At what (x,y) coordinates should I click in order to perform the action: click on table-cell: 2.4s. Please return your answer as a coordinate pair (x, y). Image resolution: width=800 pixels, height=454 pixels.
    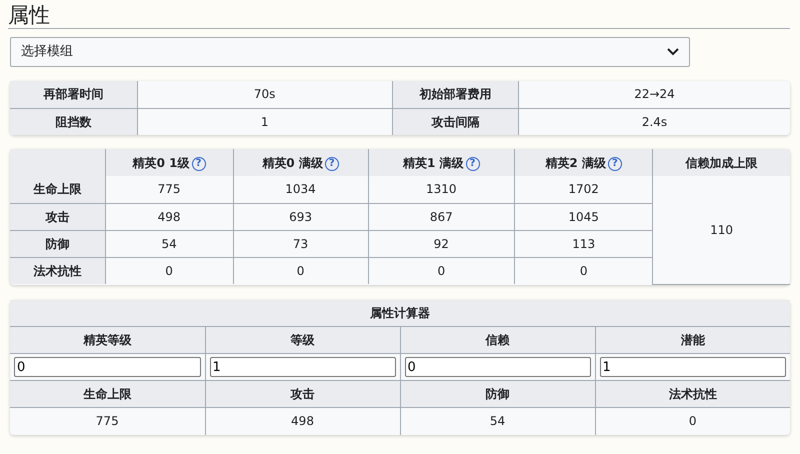
    Looking at the image, I should click on (654, 121).